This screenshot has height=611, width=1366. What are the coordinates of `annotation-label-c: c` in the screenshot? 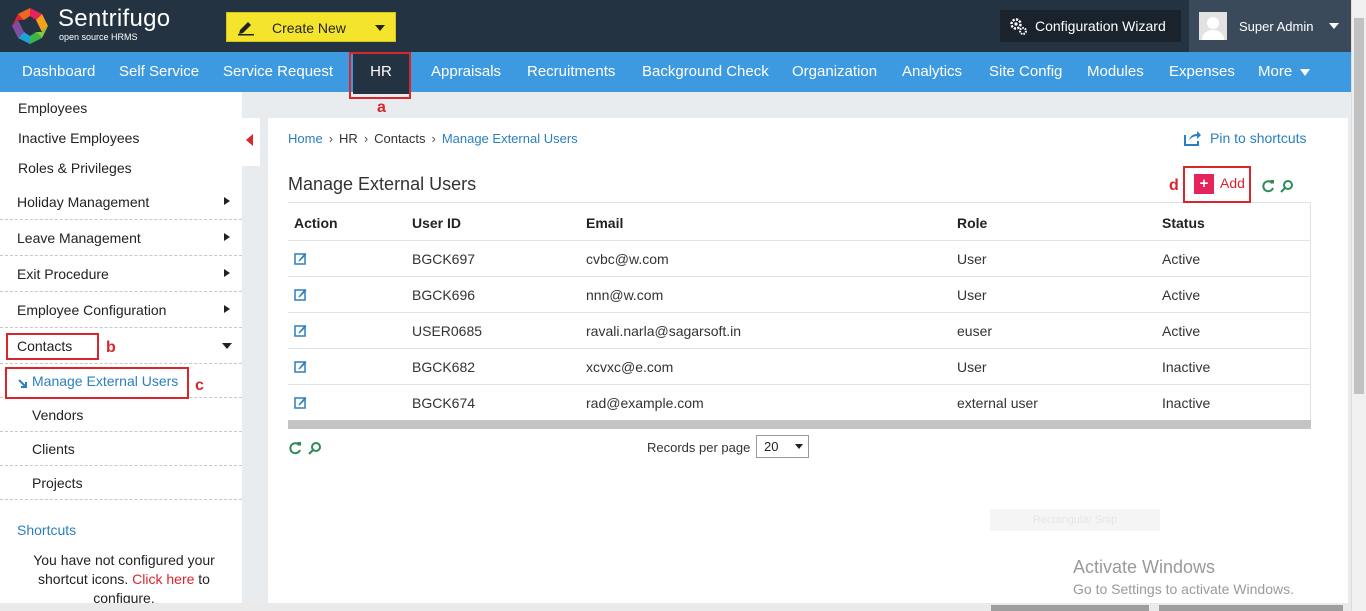 It's located at (199, 385).